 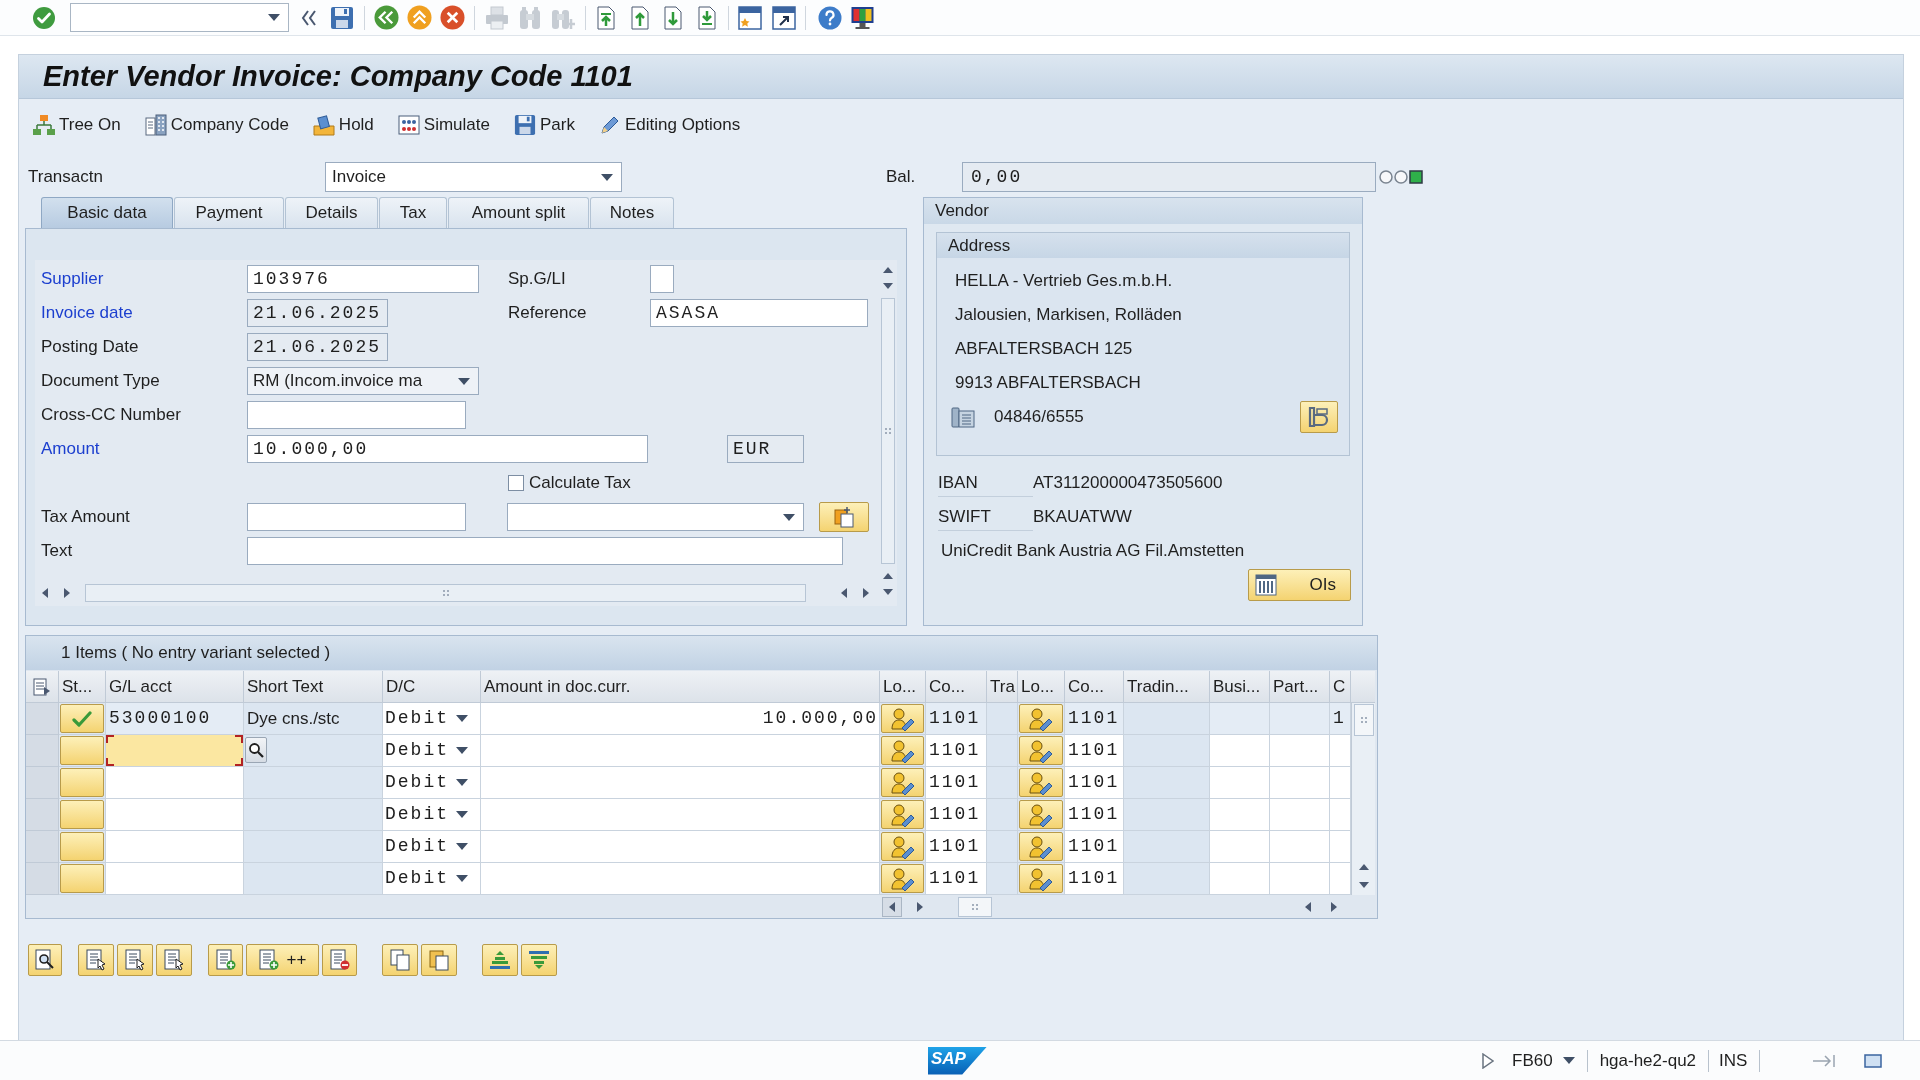 What do you see at coordinates (765, 449) in the screenshot?
I see `input-field: EUR` at bounding box center [765, 449].